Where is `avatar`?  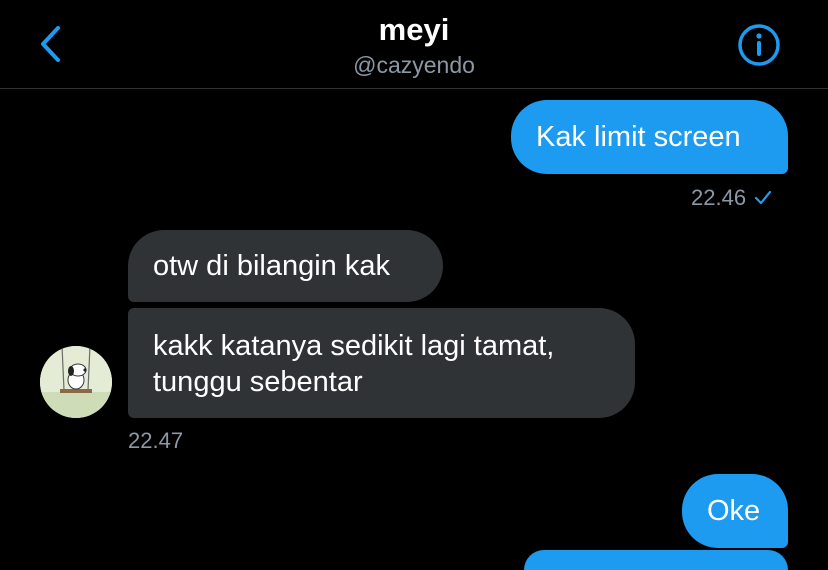 avatar is located at coordinates (76, 382).